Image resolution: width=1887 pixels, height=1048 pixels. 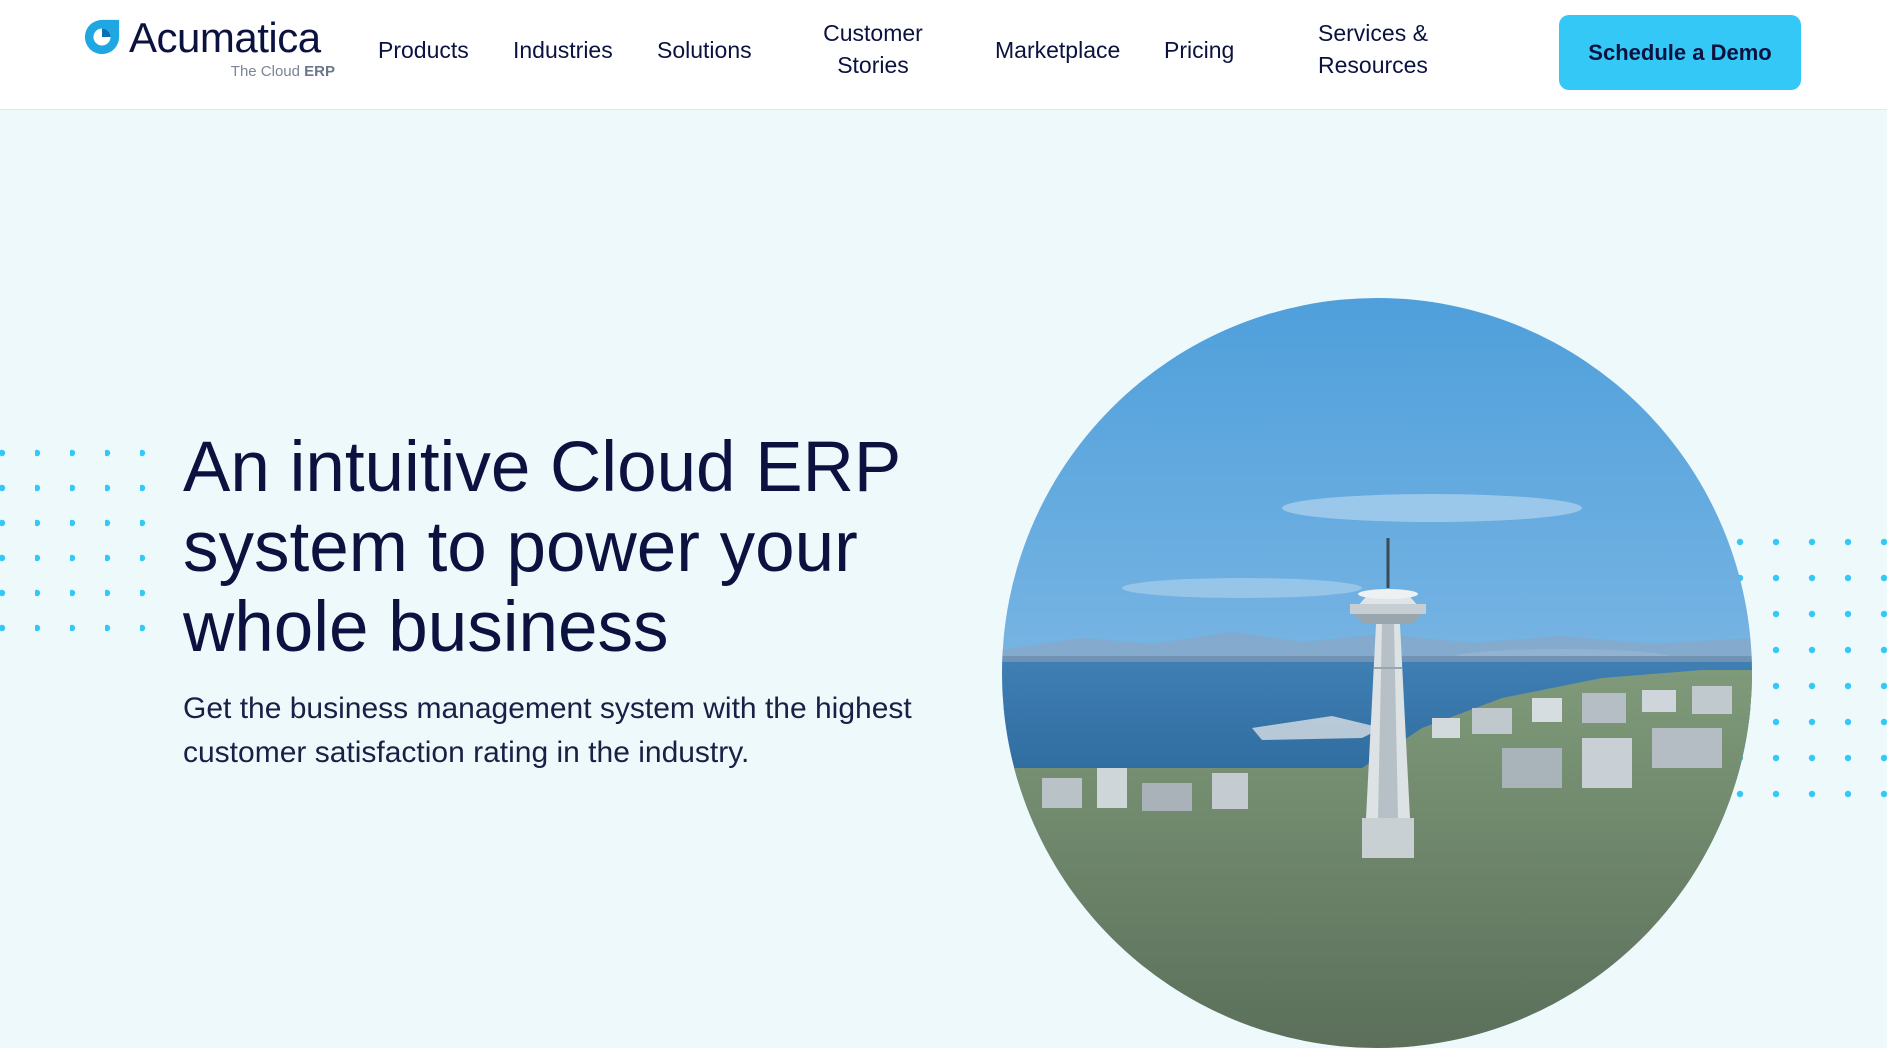 I want to click on acumatica-logo: Acumatica The Cloud ERP, so click(x=209, y=49).